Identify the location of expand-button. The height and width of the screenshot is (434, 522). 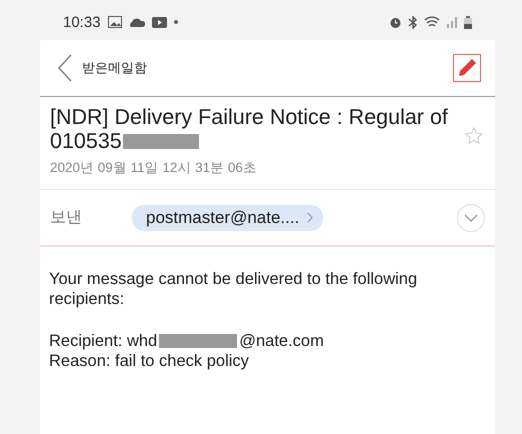
(471, 218).